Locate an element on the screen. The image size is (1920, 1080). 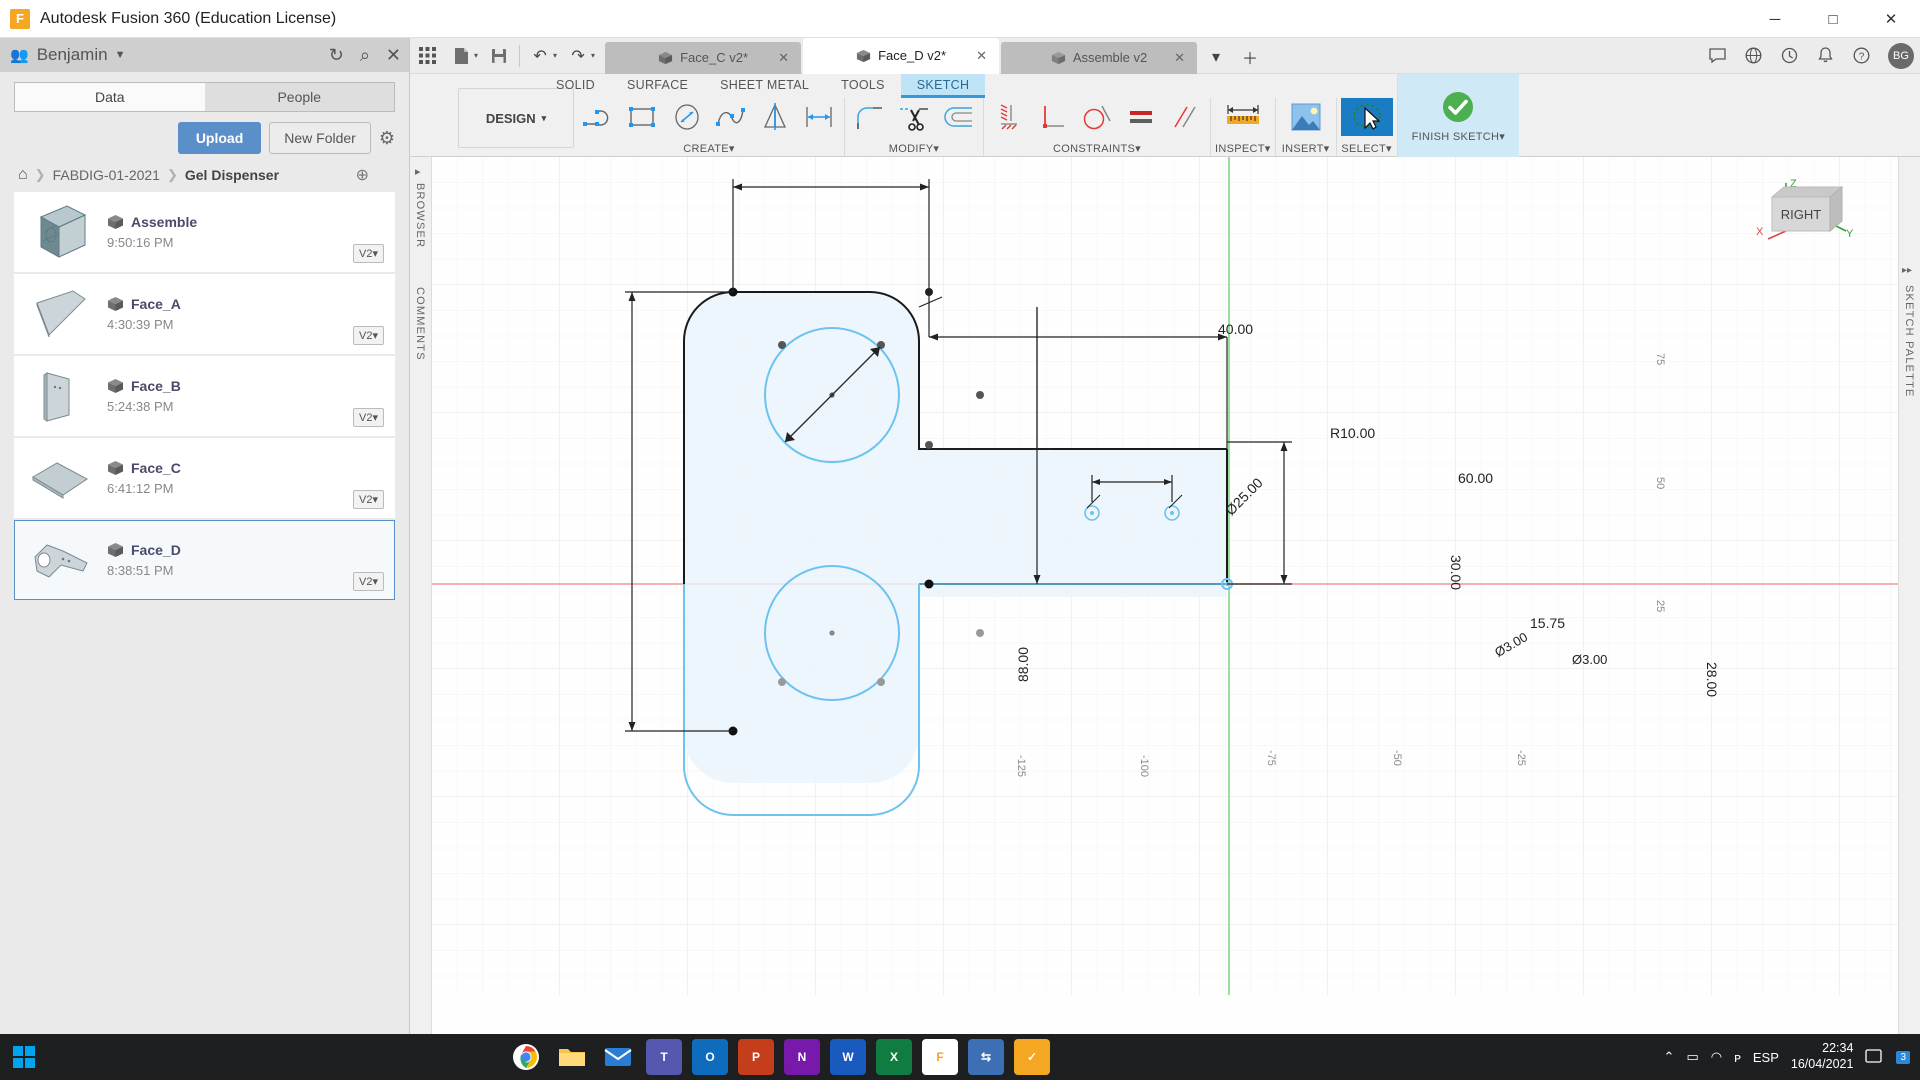
home-icon: ⌂ is located at coordinates (23, 175).